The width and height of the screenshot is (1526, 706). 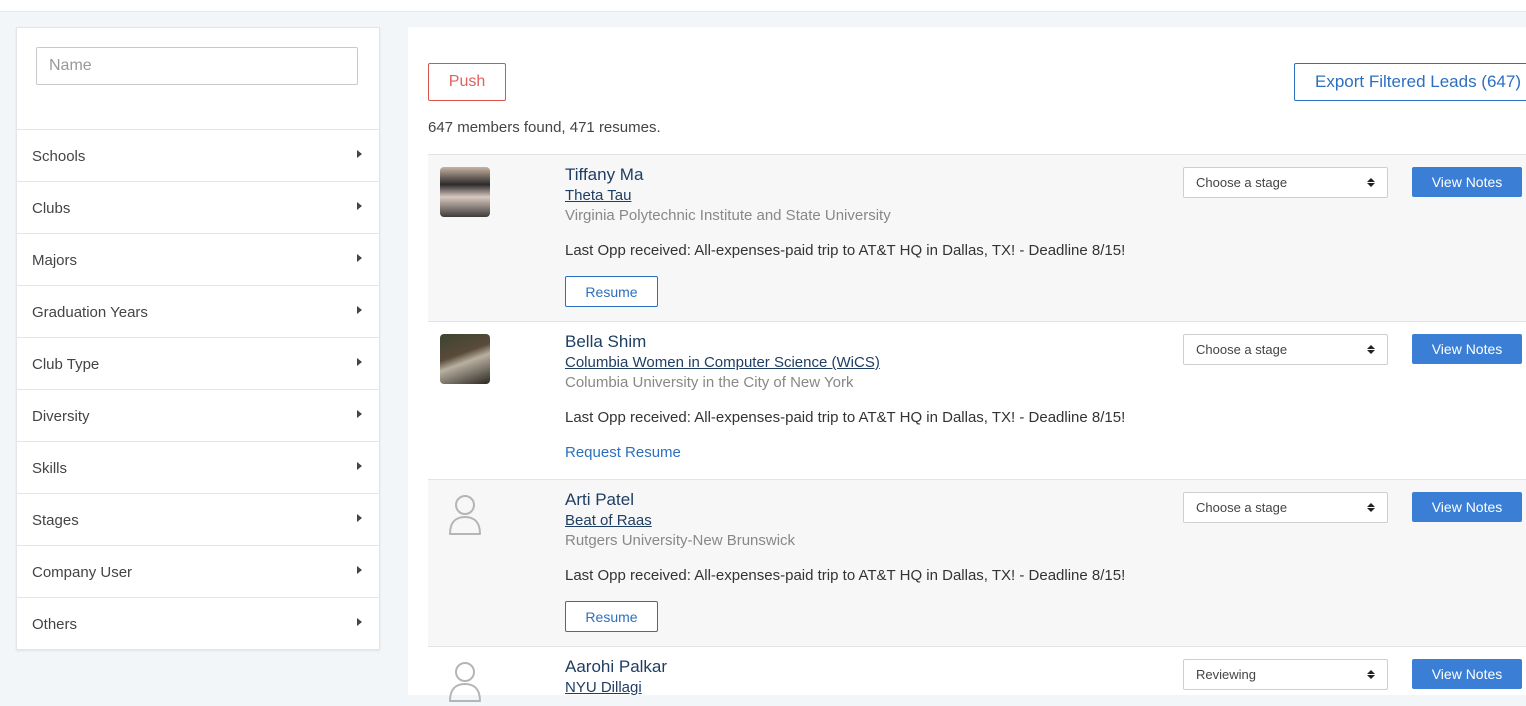 What do you see at coordinates (616, 666) in the screenshot?
I see `member-name: Aarohi Palkar` at bounding box center [616, 666].